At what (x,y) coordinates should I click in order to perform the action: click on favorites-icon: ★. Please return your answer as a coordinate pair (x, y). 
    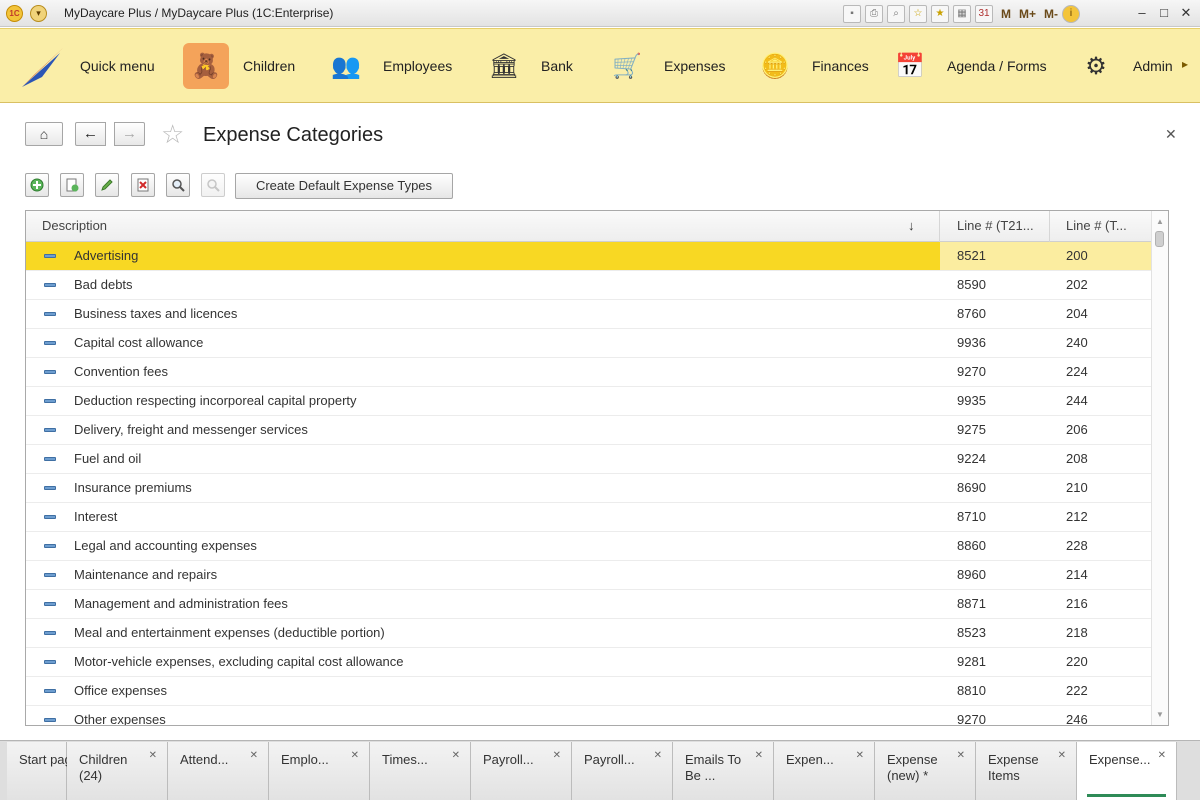
    Looking at the image, I should click on (940, 13).